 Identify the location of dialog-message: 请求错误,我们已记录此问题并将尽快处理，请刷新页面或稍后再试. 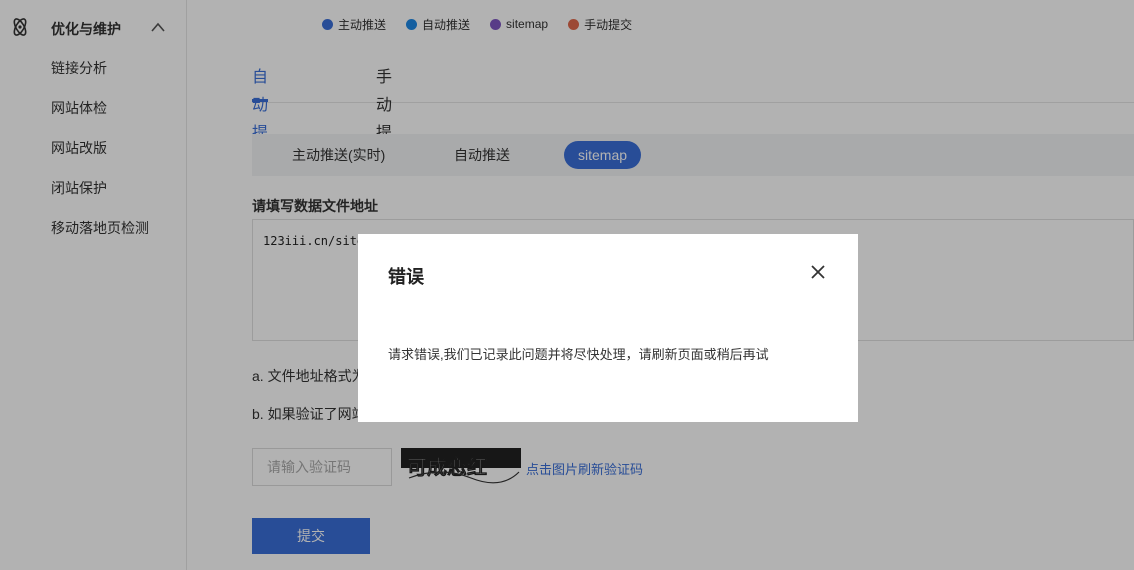
(578, 354).